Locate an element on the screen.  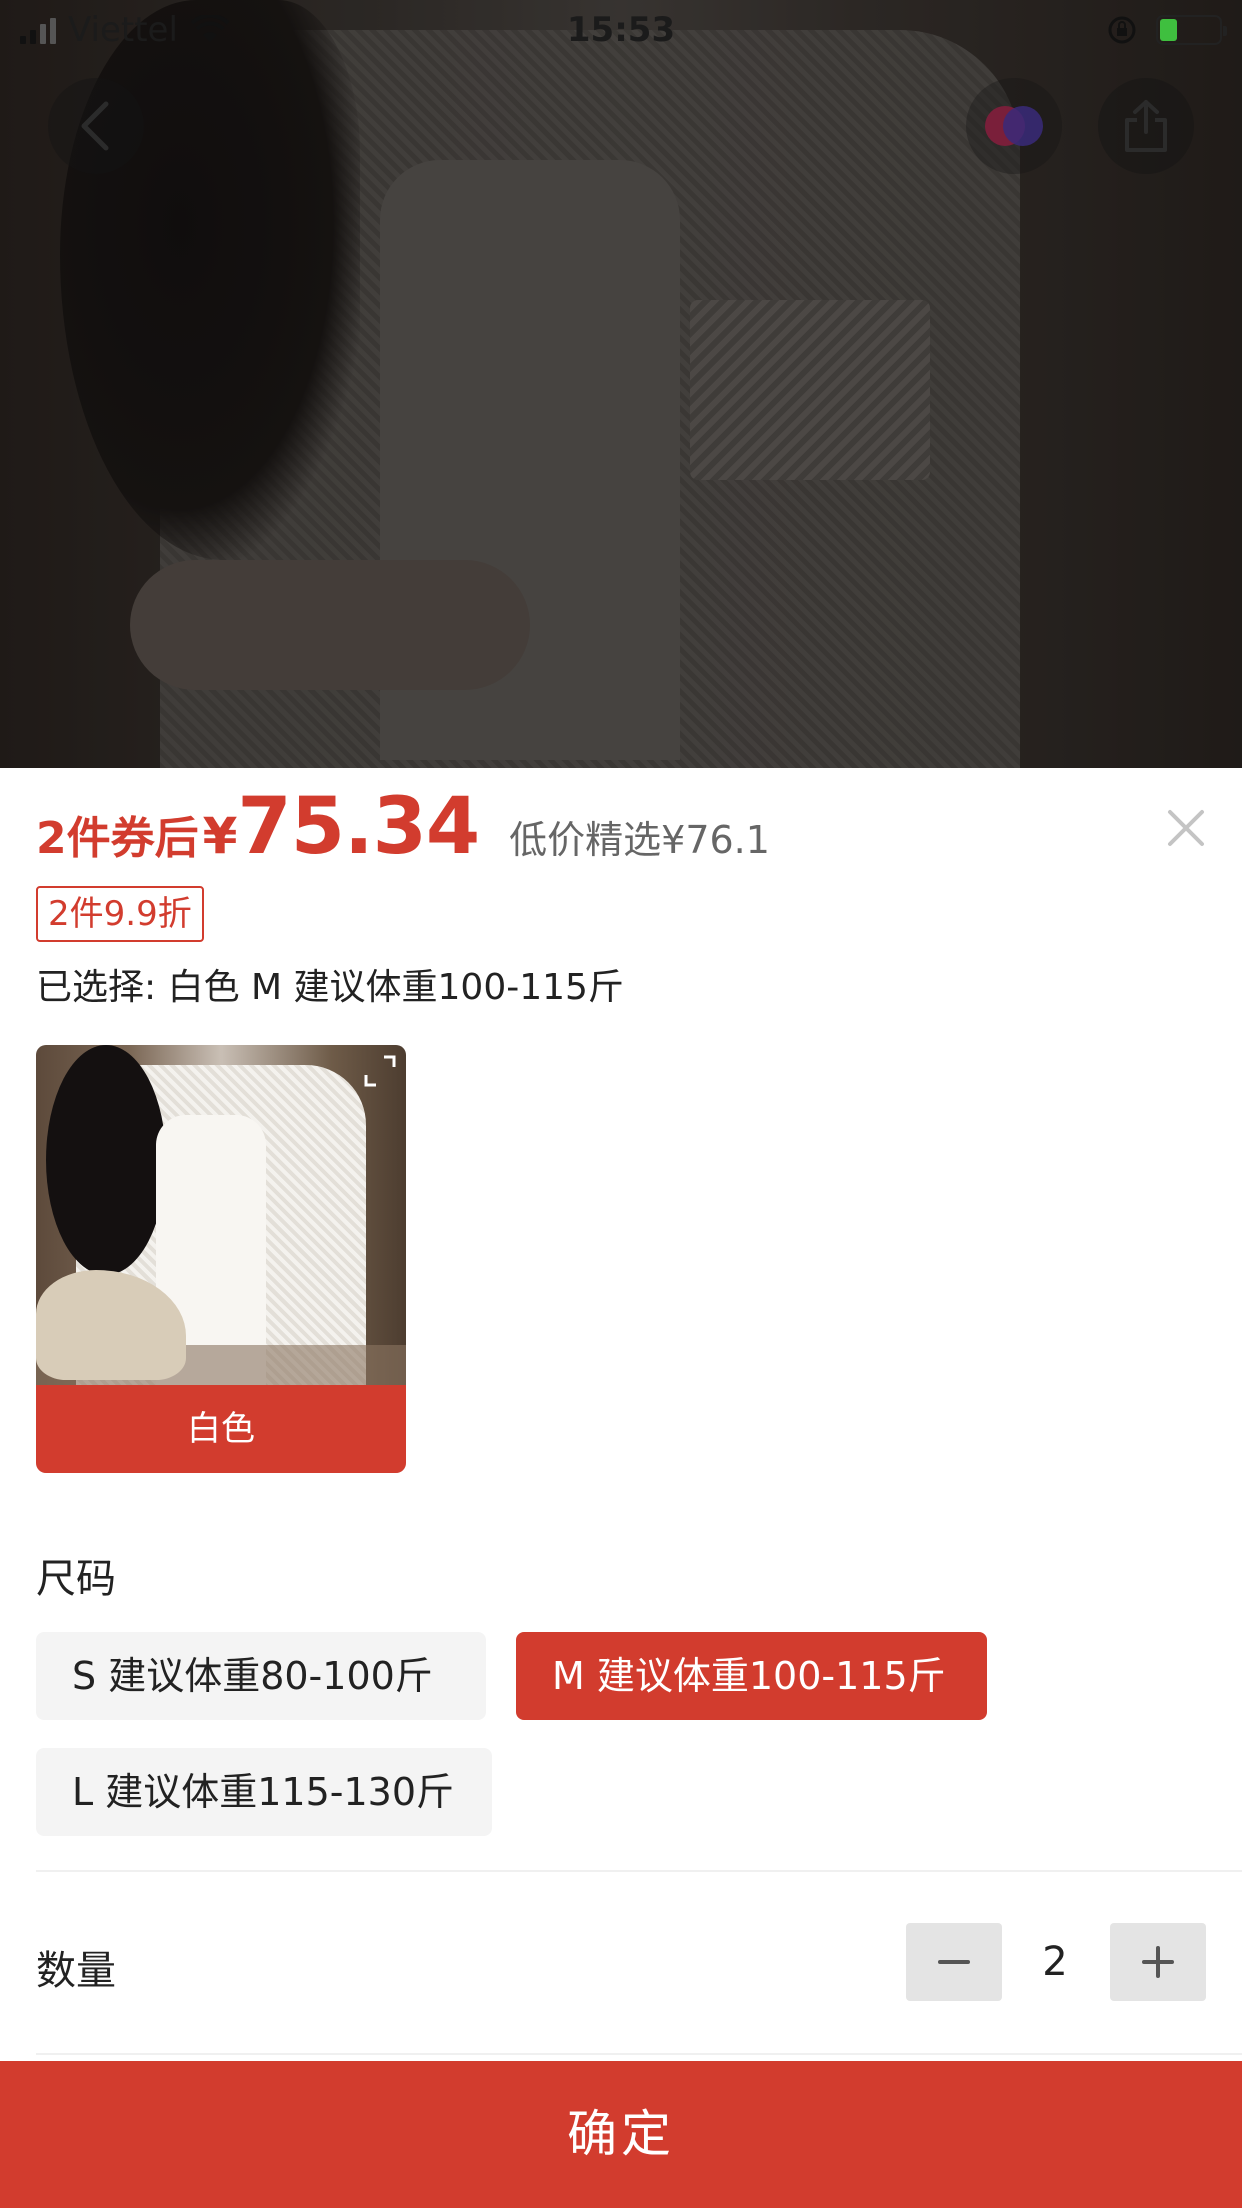
battery-icon is located at coordinates (1191, 30).